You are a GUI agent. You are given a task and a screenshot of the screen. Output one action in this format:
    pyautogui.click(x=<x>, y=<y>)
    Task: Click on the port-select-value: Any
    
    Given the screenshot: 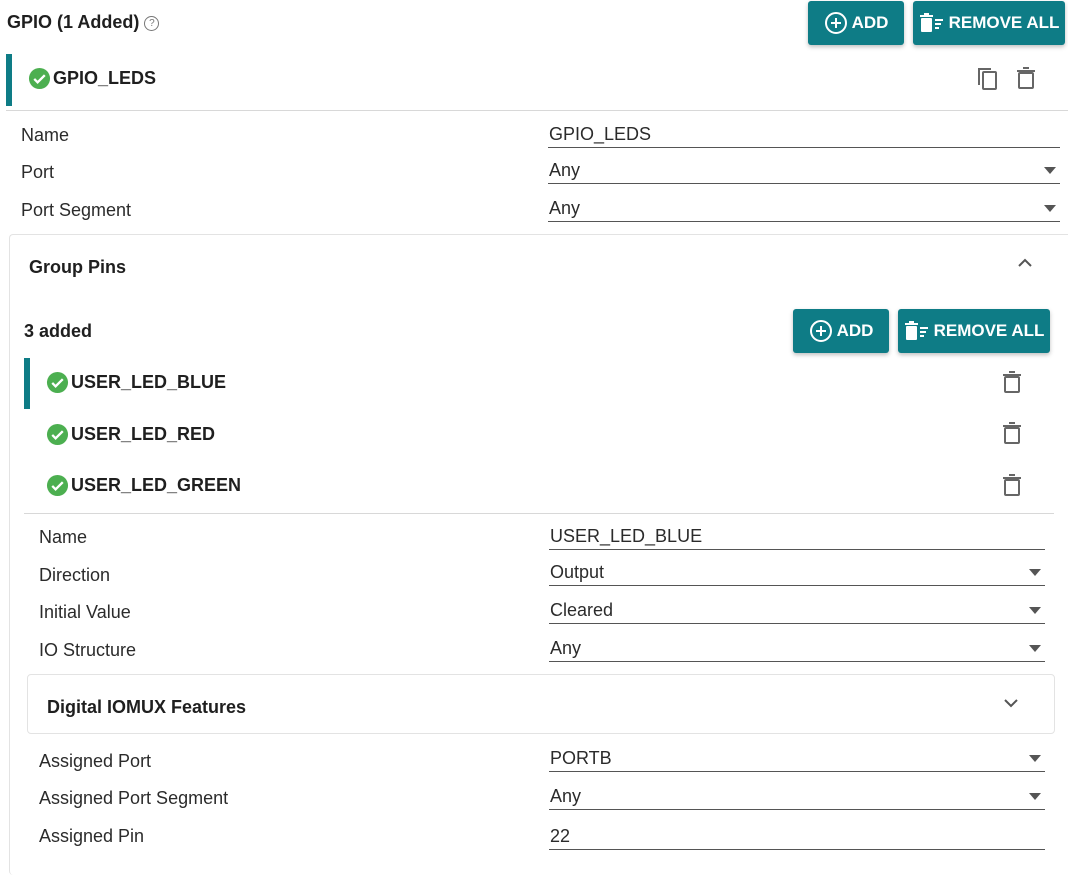 What is the action you would take?
    pyautogui.click(x=565, y=170)
    